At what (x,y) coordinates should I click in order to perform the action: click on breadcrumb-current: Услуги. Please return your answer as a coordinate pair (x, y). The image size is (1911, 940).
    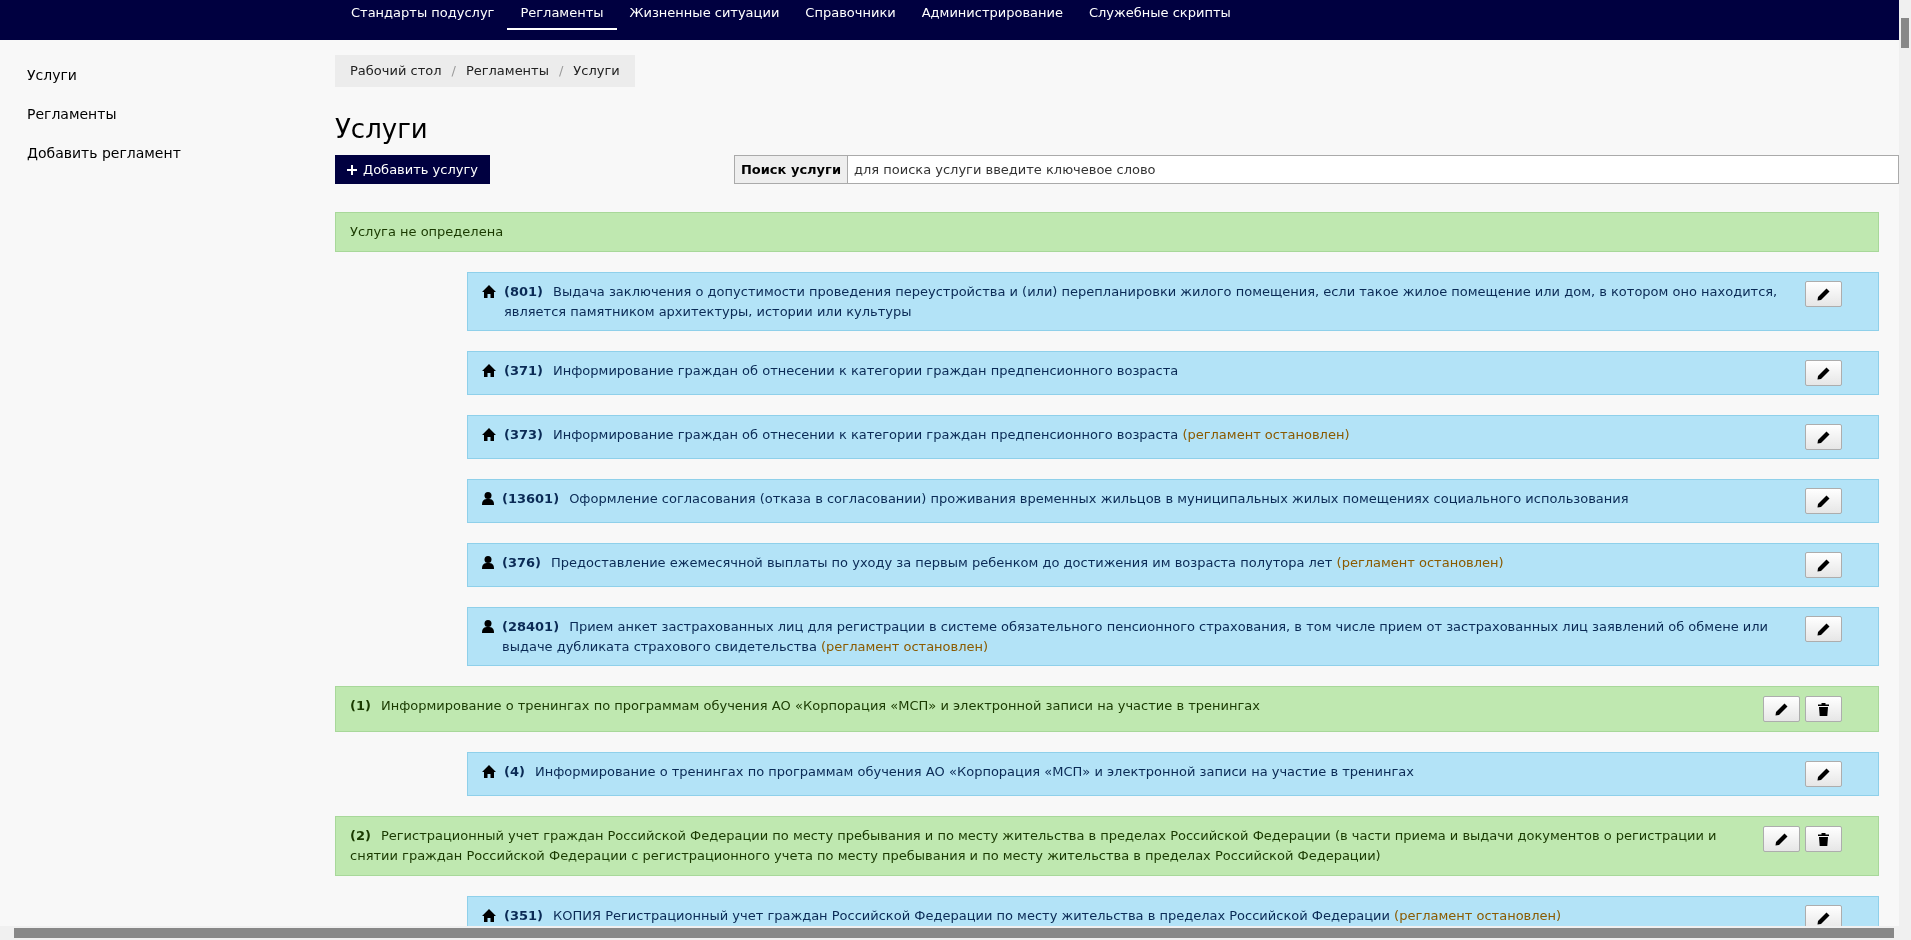
    Looking at the image, I should click on (596, 71).